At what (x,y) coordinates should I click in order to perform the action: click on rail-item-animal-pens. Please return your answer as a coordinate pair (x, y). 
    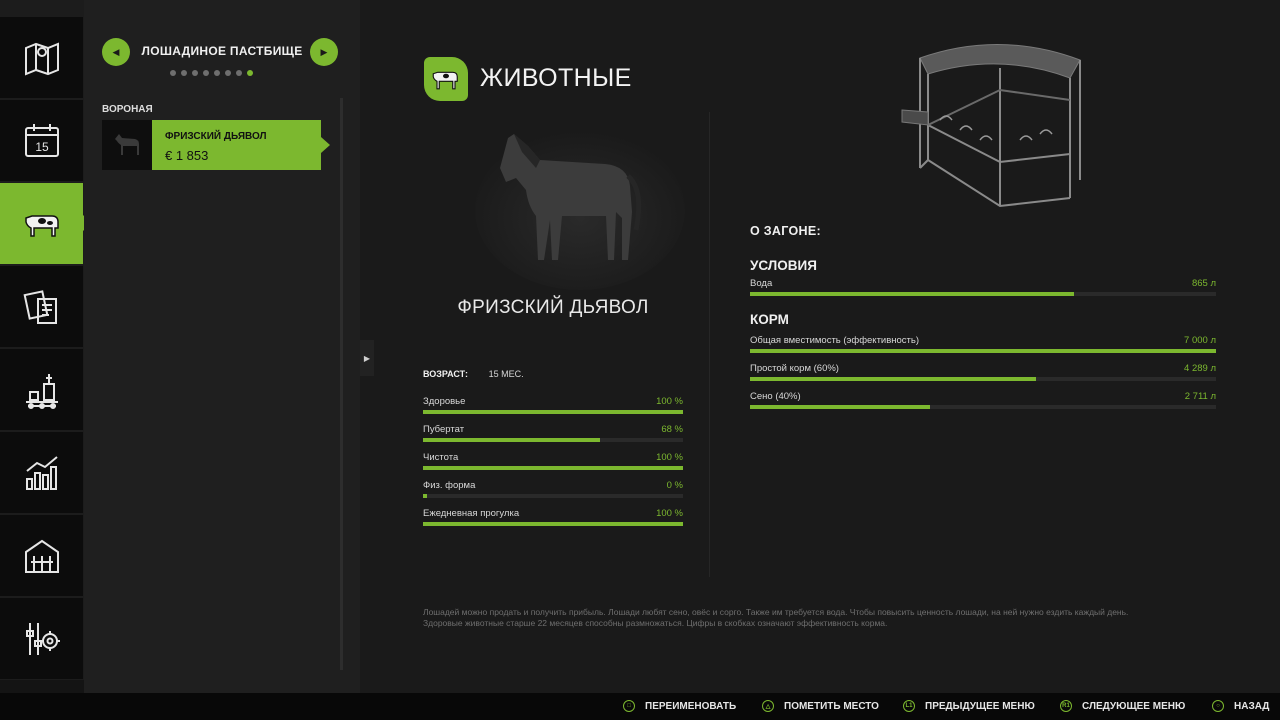
    Looking at the image, I should click on (41, 555).